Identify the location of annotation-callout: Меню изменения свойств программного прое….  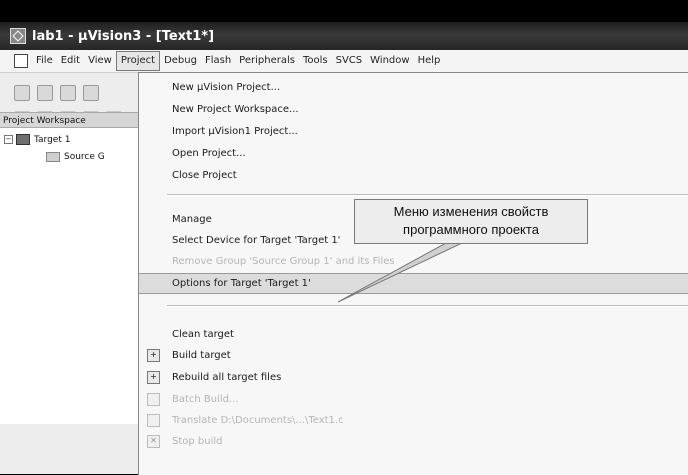
(471, 221).